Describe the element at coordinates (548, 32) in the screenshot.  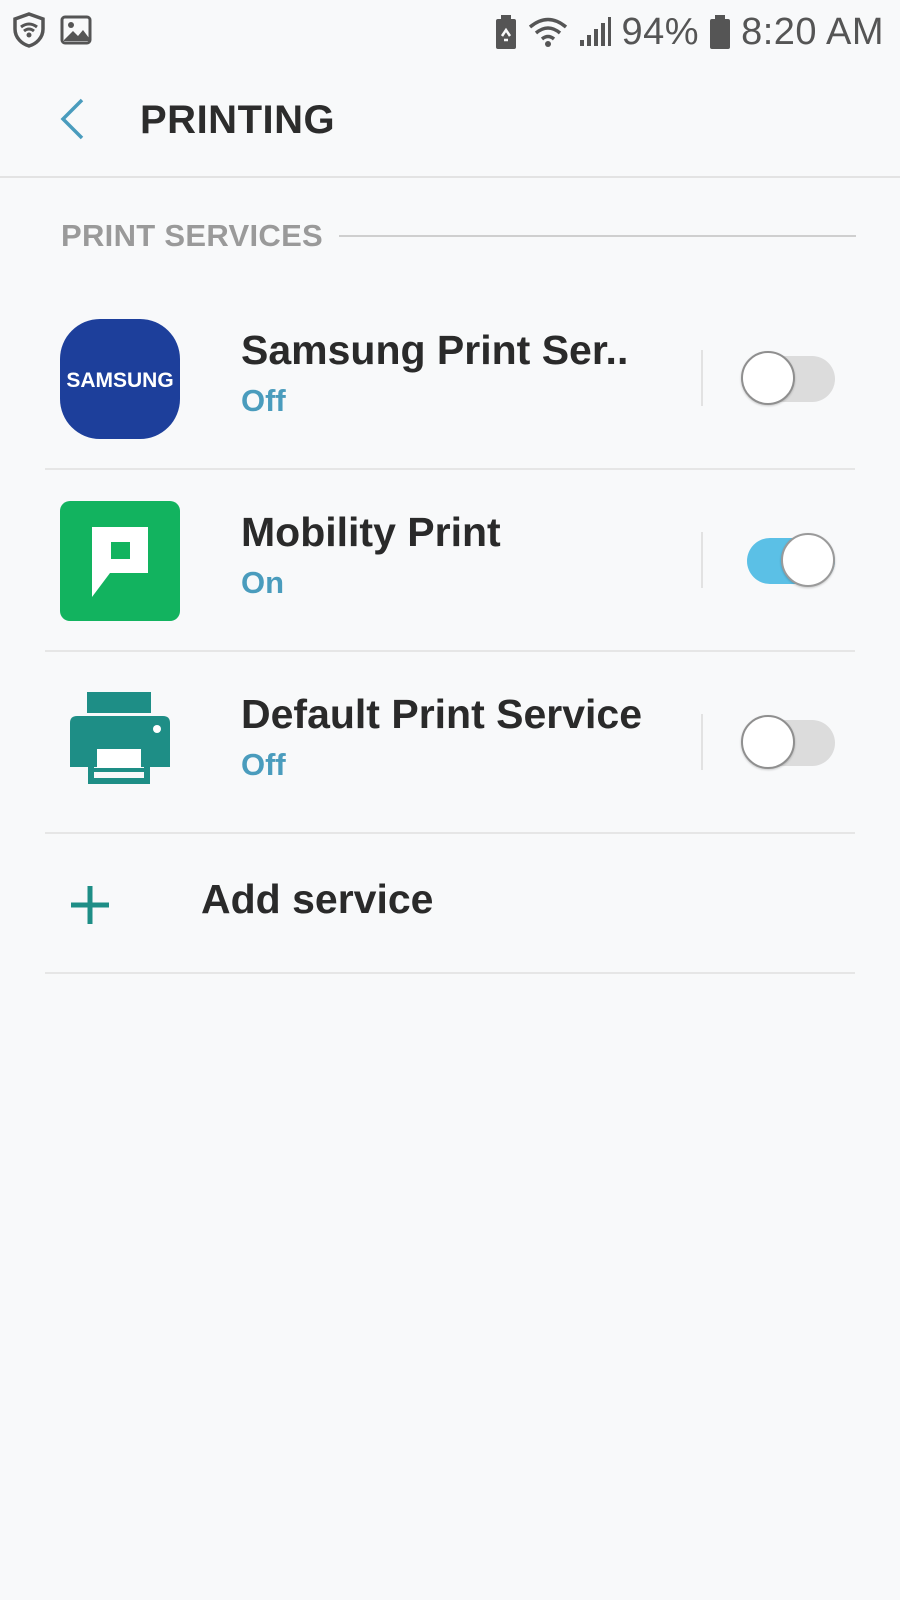
I see `wifi-icon` at that location.